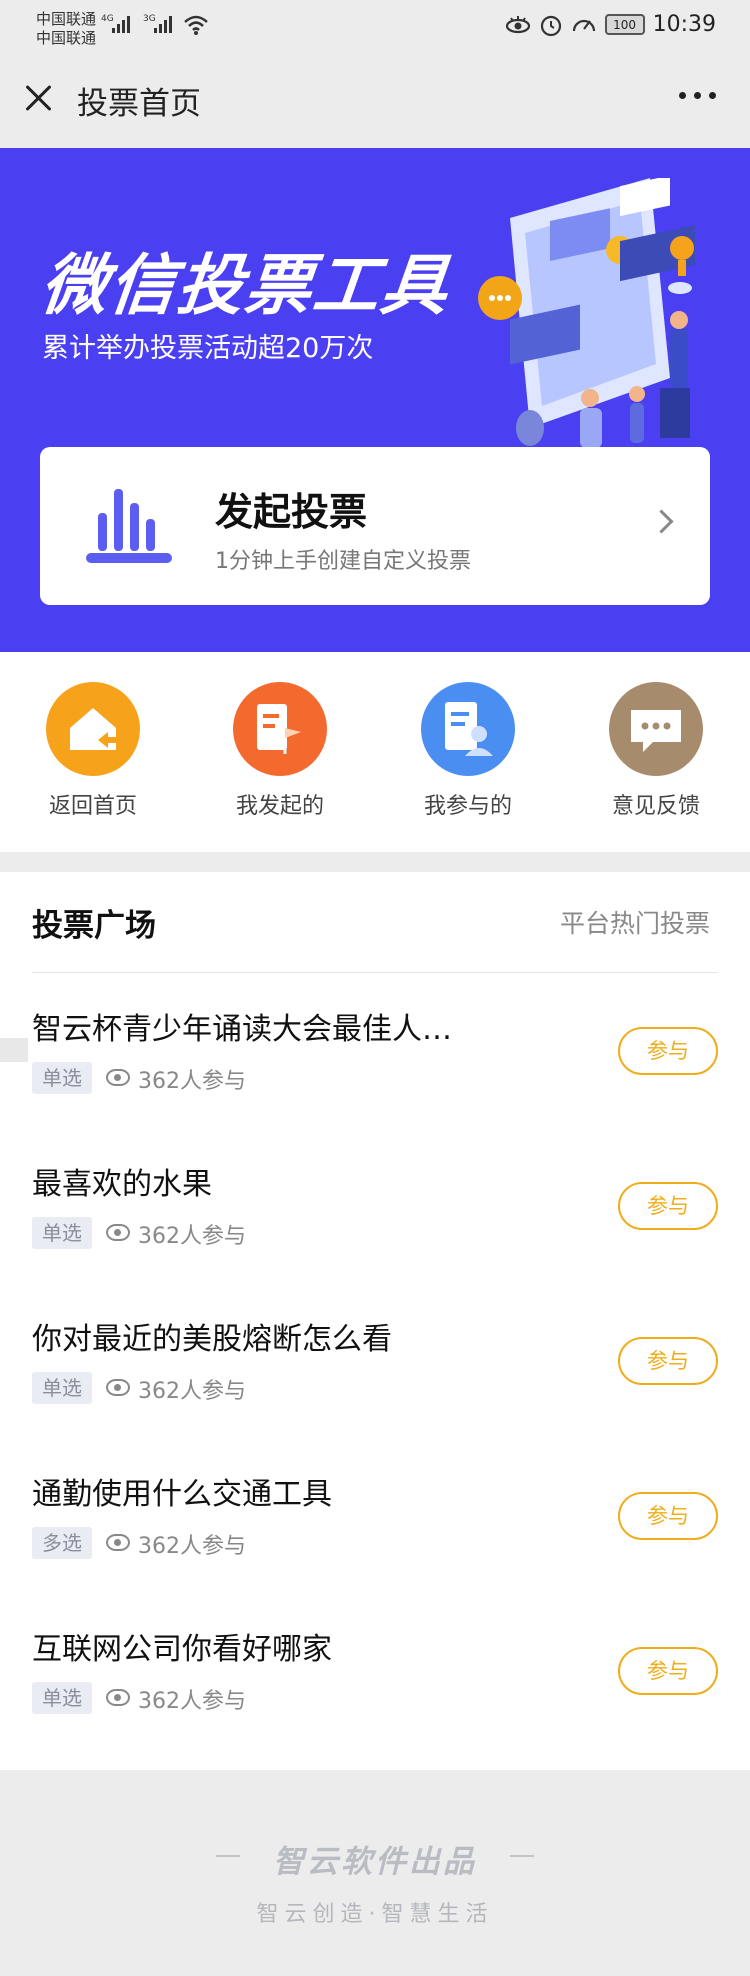  I want to click on carrier-2: 中国联通, so click(66, 38).